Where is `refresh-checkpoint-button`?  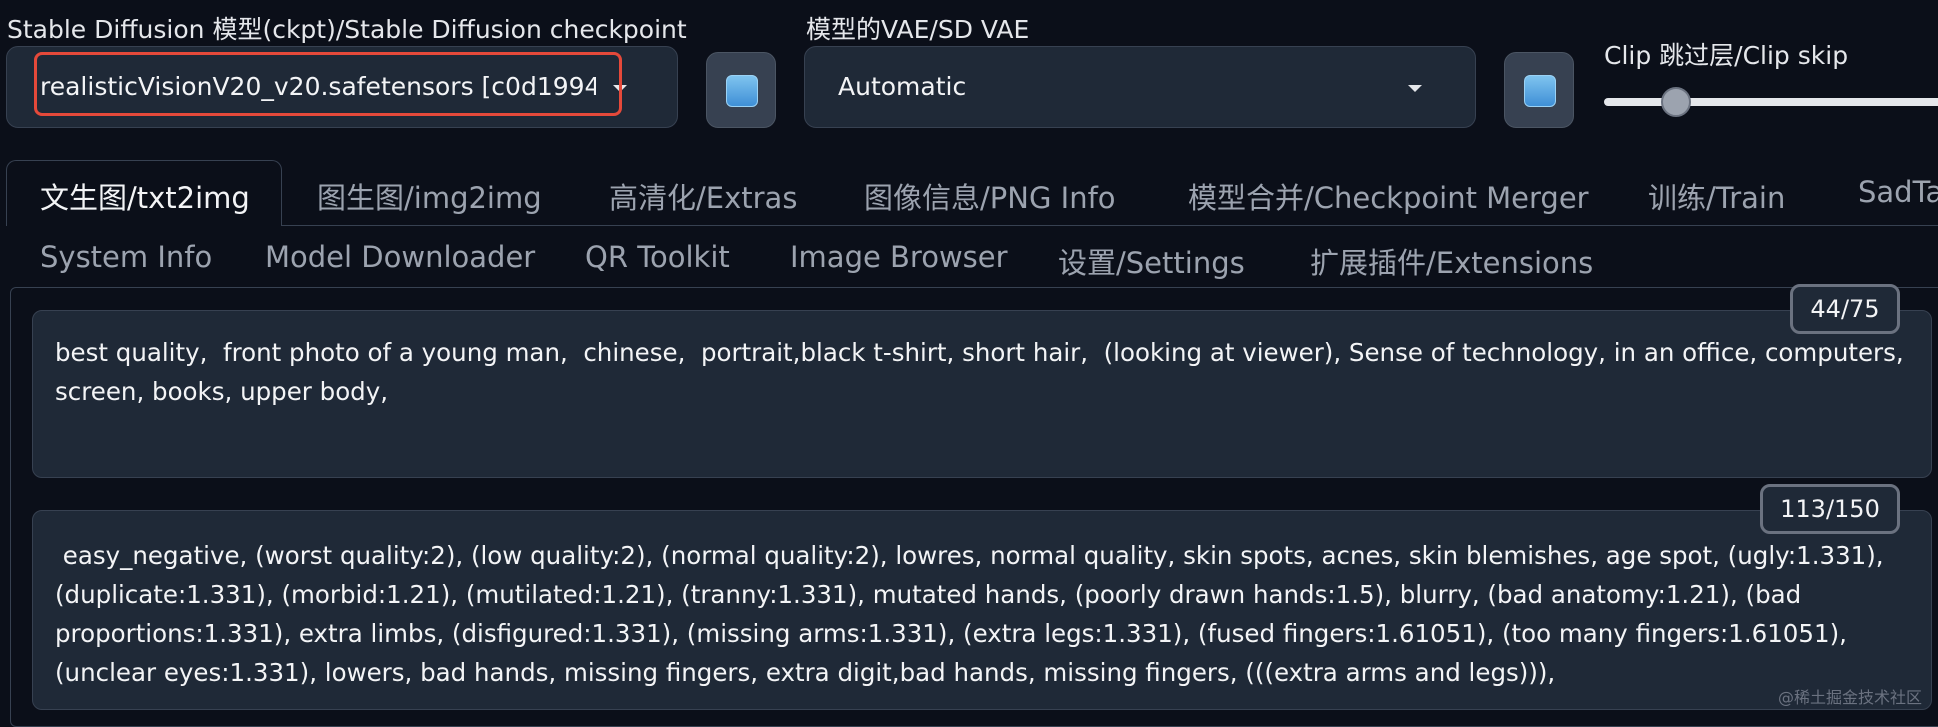
refresh-checkpoint-button is located at coordinates (741, 90).